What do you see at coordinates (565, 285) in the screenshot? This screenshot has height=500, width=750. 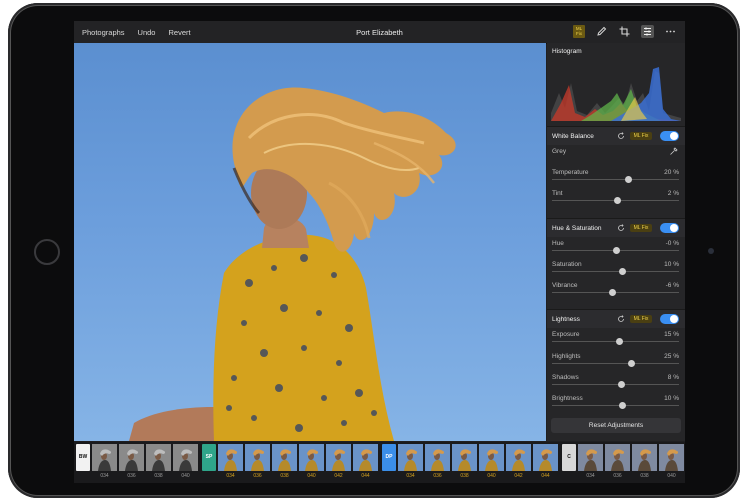 I see `slider-label: Vibrance` at bounding box center [565, 285].